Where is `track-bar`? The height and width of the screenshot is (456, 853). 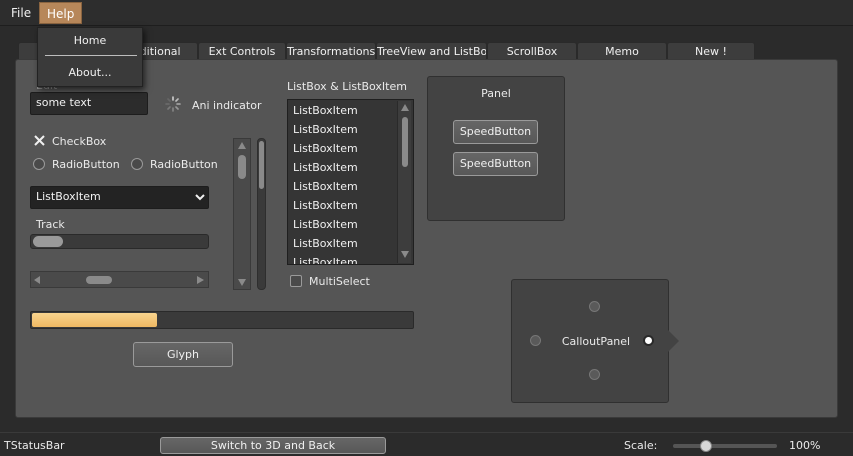
track-bar is located at coordinates (119, 241).